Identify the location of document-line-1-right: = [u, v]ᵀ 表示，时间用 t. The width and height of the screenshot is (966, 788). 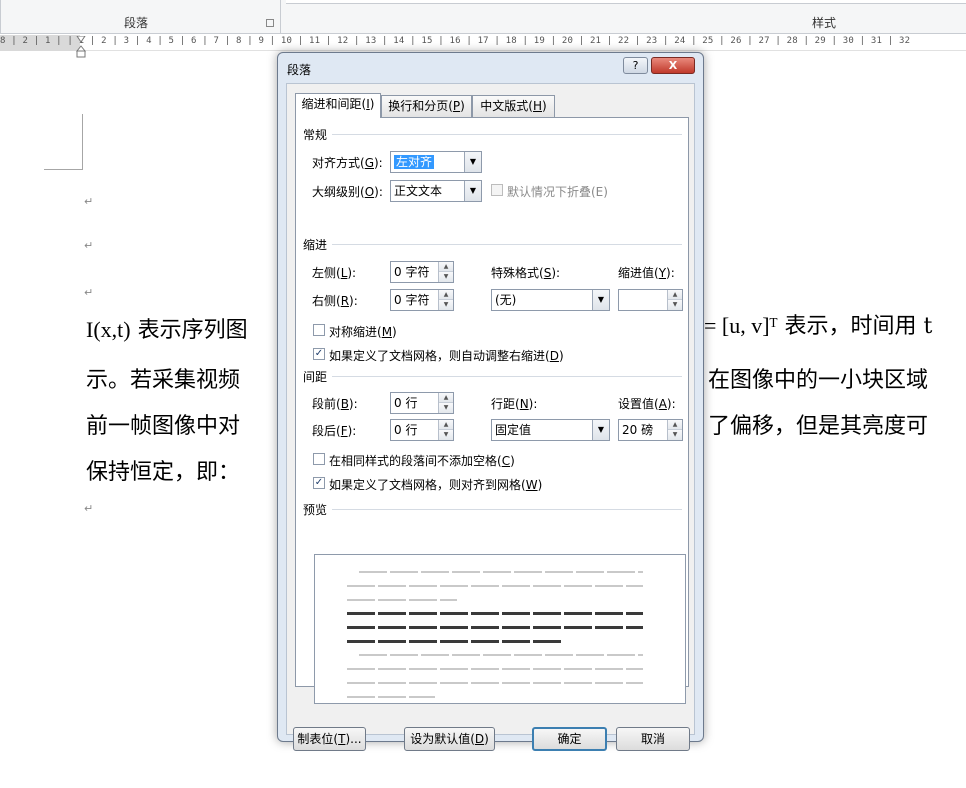
(818, 324).